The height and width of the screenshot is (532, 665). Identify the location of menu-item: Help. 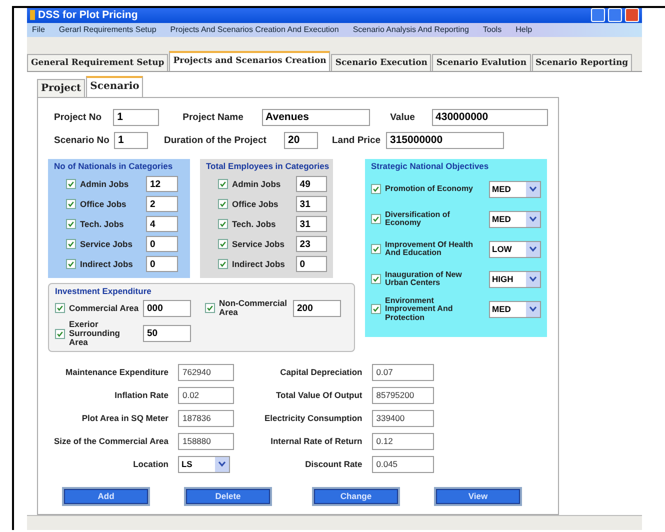
(524, 29).